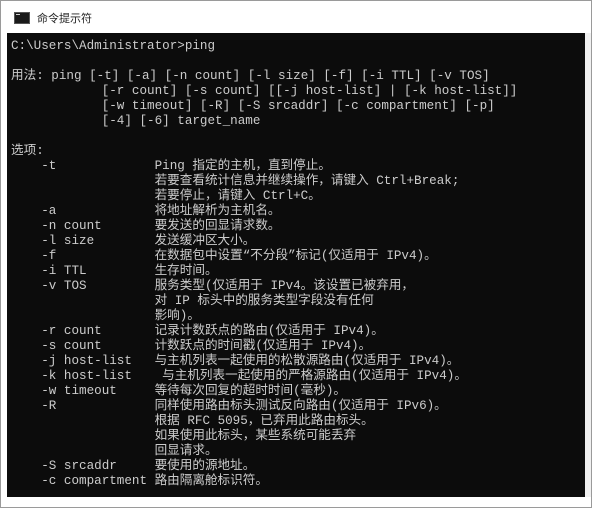  I want to click on title-bar: 命令提示符, so click(296, 17).